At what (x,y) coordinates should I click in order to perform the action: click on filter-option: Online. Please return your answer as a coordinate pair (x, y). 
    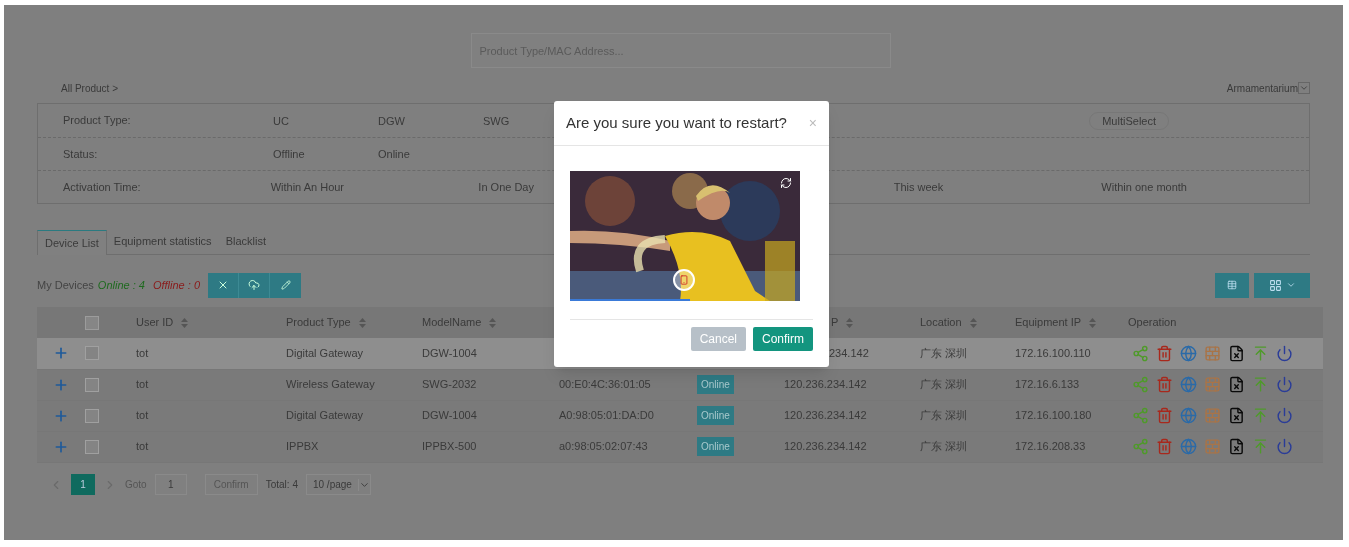
    Looking at the image, I should click on (394, 154).